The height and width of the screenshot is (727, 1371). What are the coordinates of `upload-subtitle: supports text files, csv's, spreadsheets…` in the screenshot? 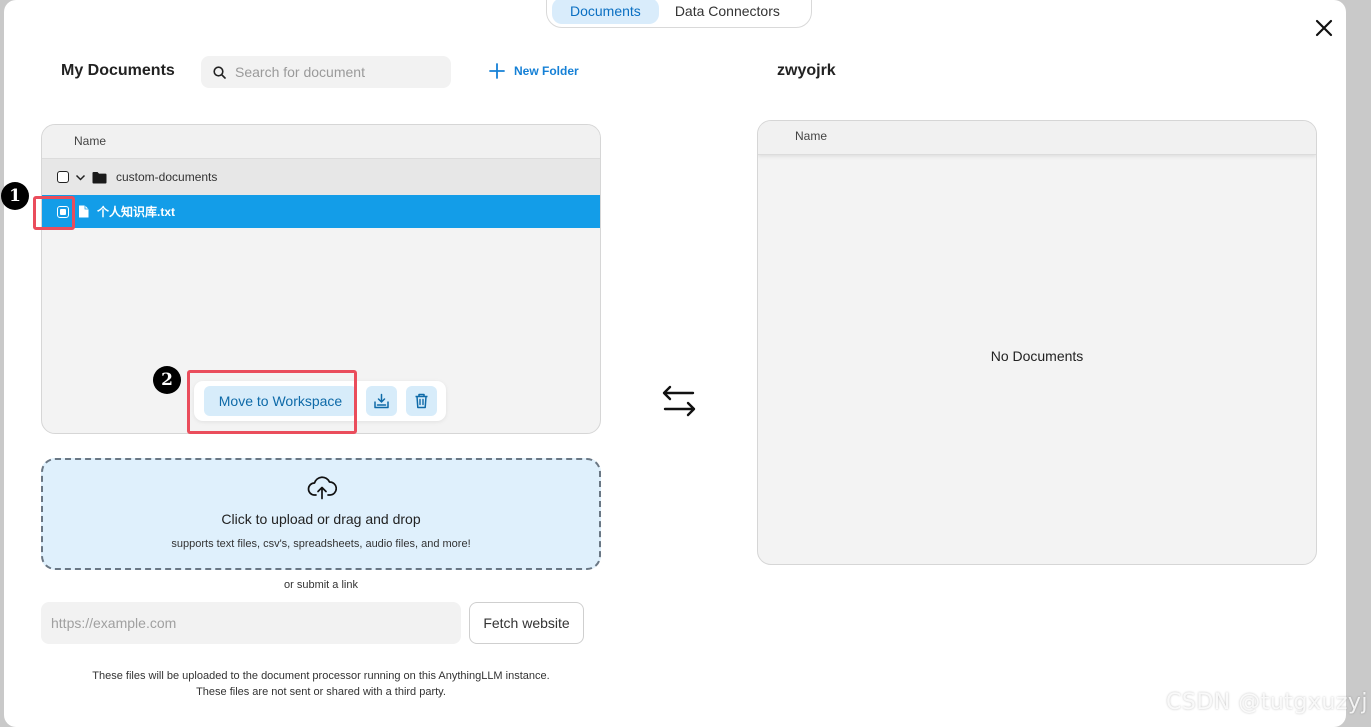 It's located at (321, 544).